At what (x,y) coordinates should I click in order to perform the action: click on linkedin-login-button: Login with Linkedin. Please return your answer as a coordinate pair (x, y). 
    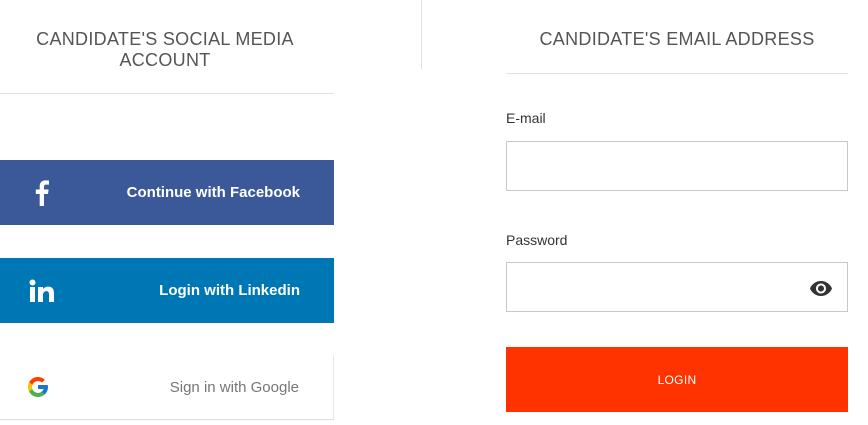
    Looking at the image, I should click on (167, 290).